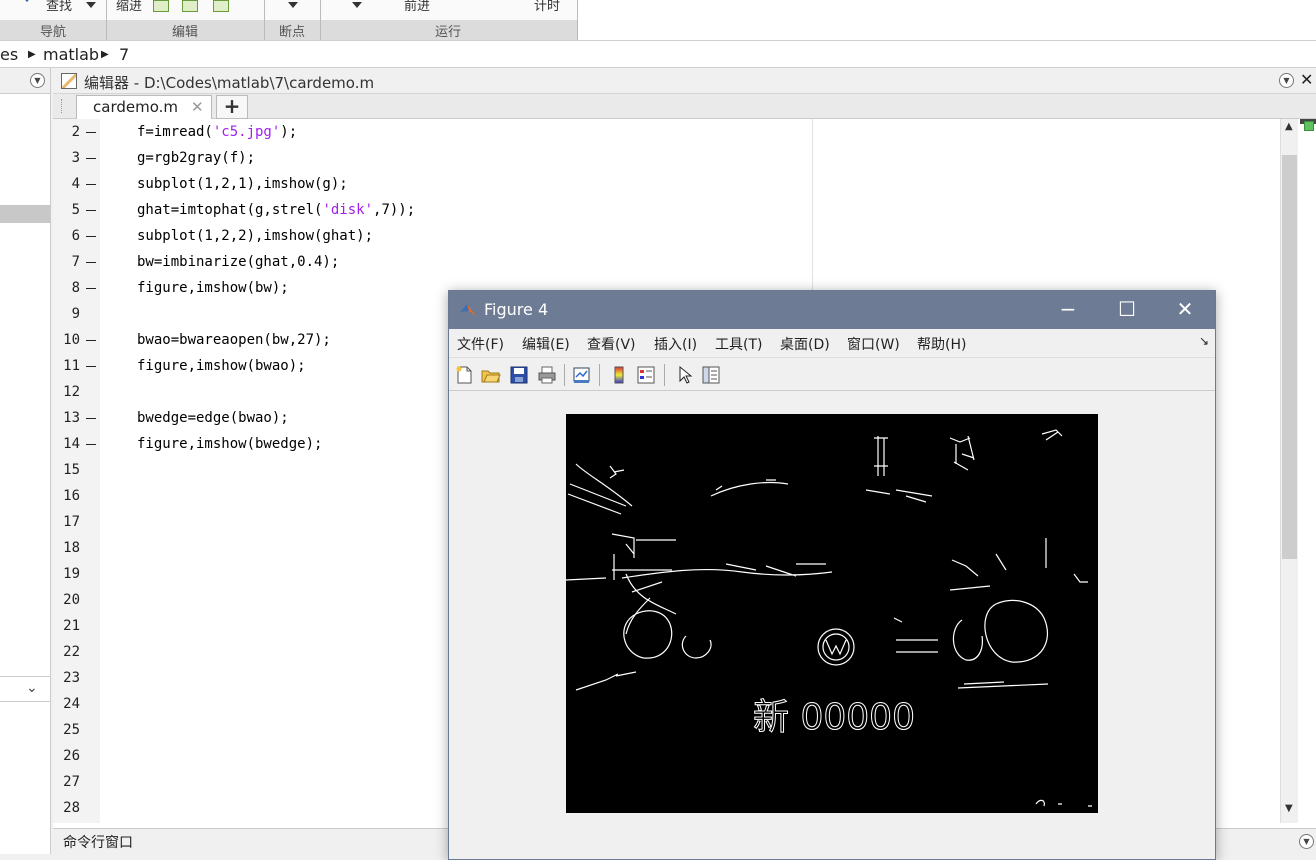 The width and height of the screenshot is (1316, 860). What do you see at coordinates (221, 366) in the screenshot?
I see `code-line: figure,imshow(bwao);` at bounding box center [221, 366].